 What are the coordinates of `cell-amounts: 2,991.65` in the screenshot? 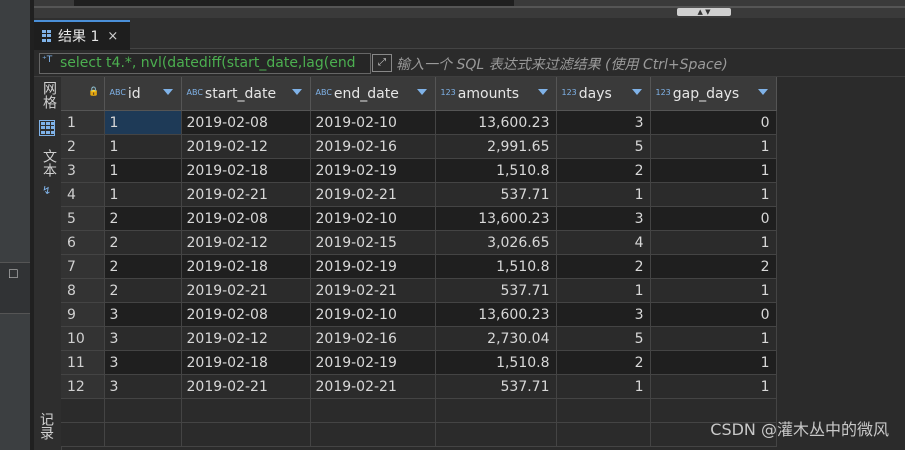 It's located at (496, 146).